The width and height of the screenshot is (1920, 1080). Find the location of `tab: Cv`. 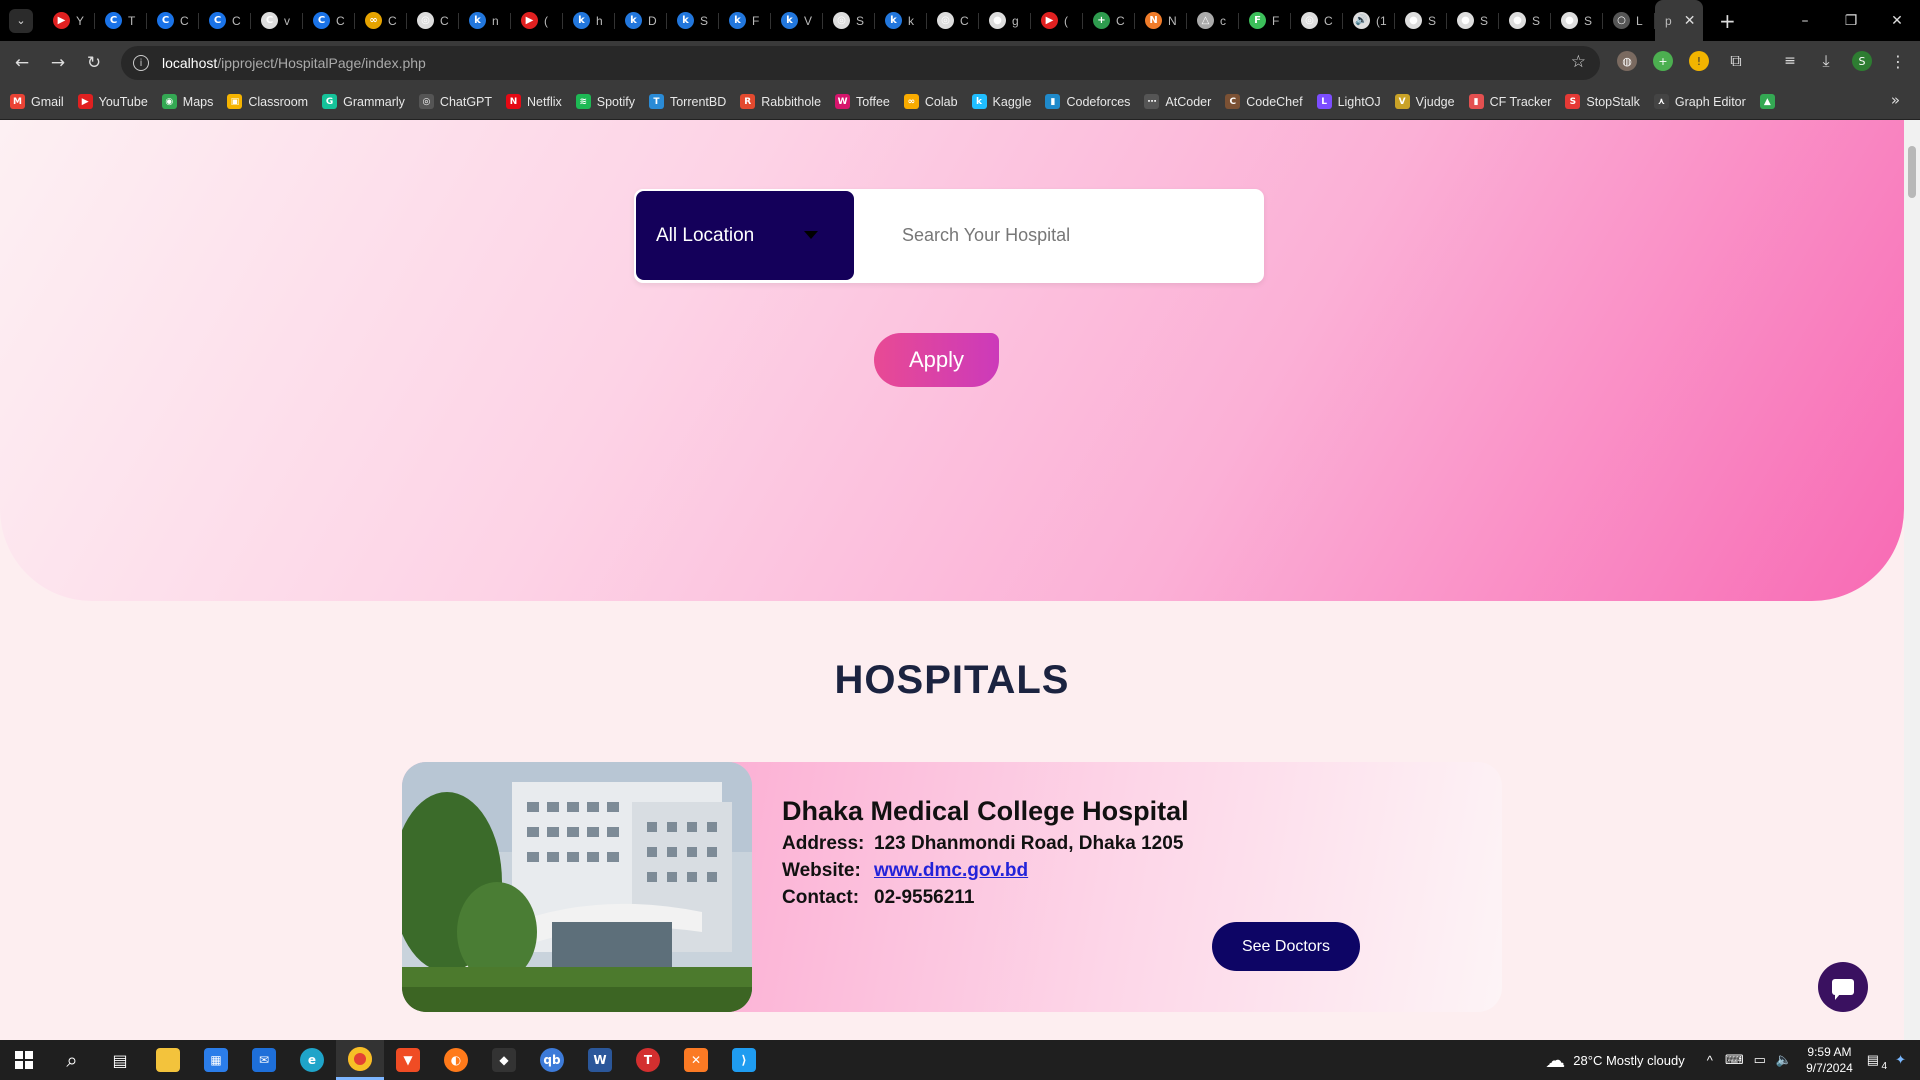

tab: Cv is located at coordinates (277, 20).